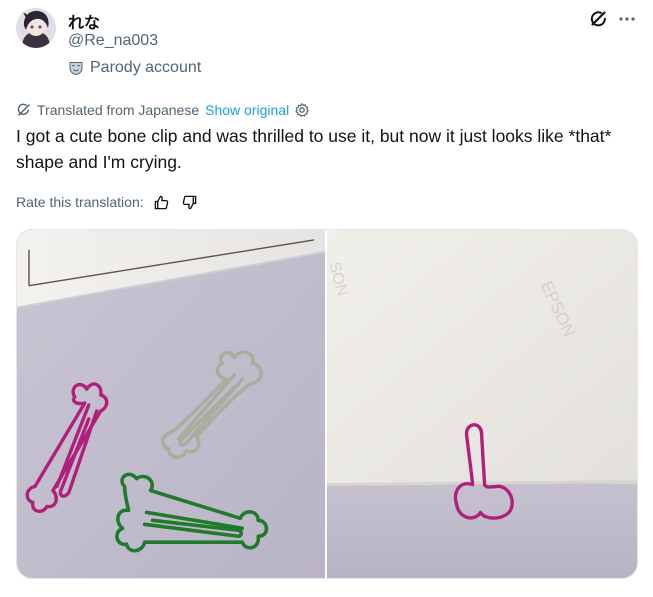  I want to click on translation-notice: Translated from Japanese Show original, so click(163, 110).